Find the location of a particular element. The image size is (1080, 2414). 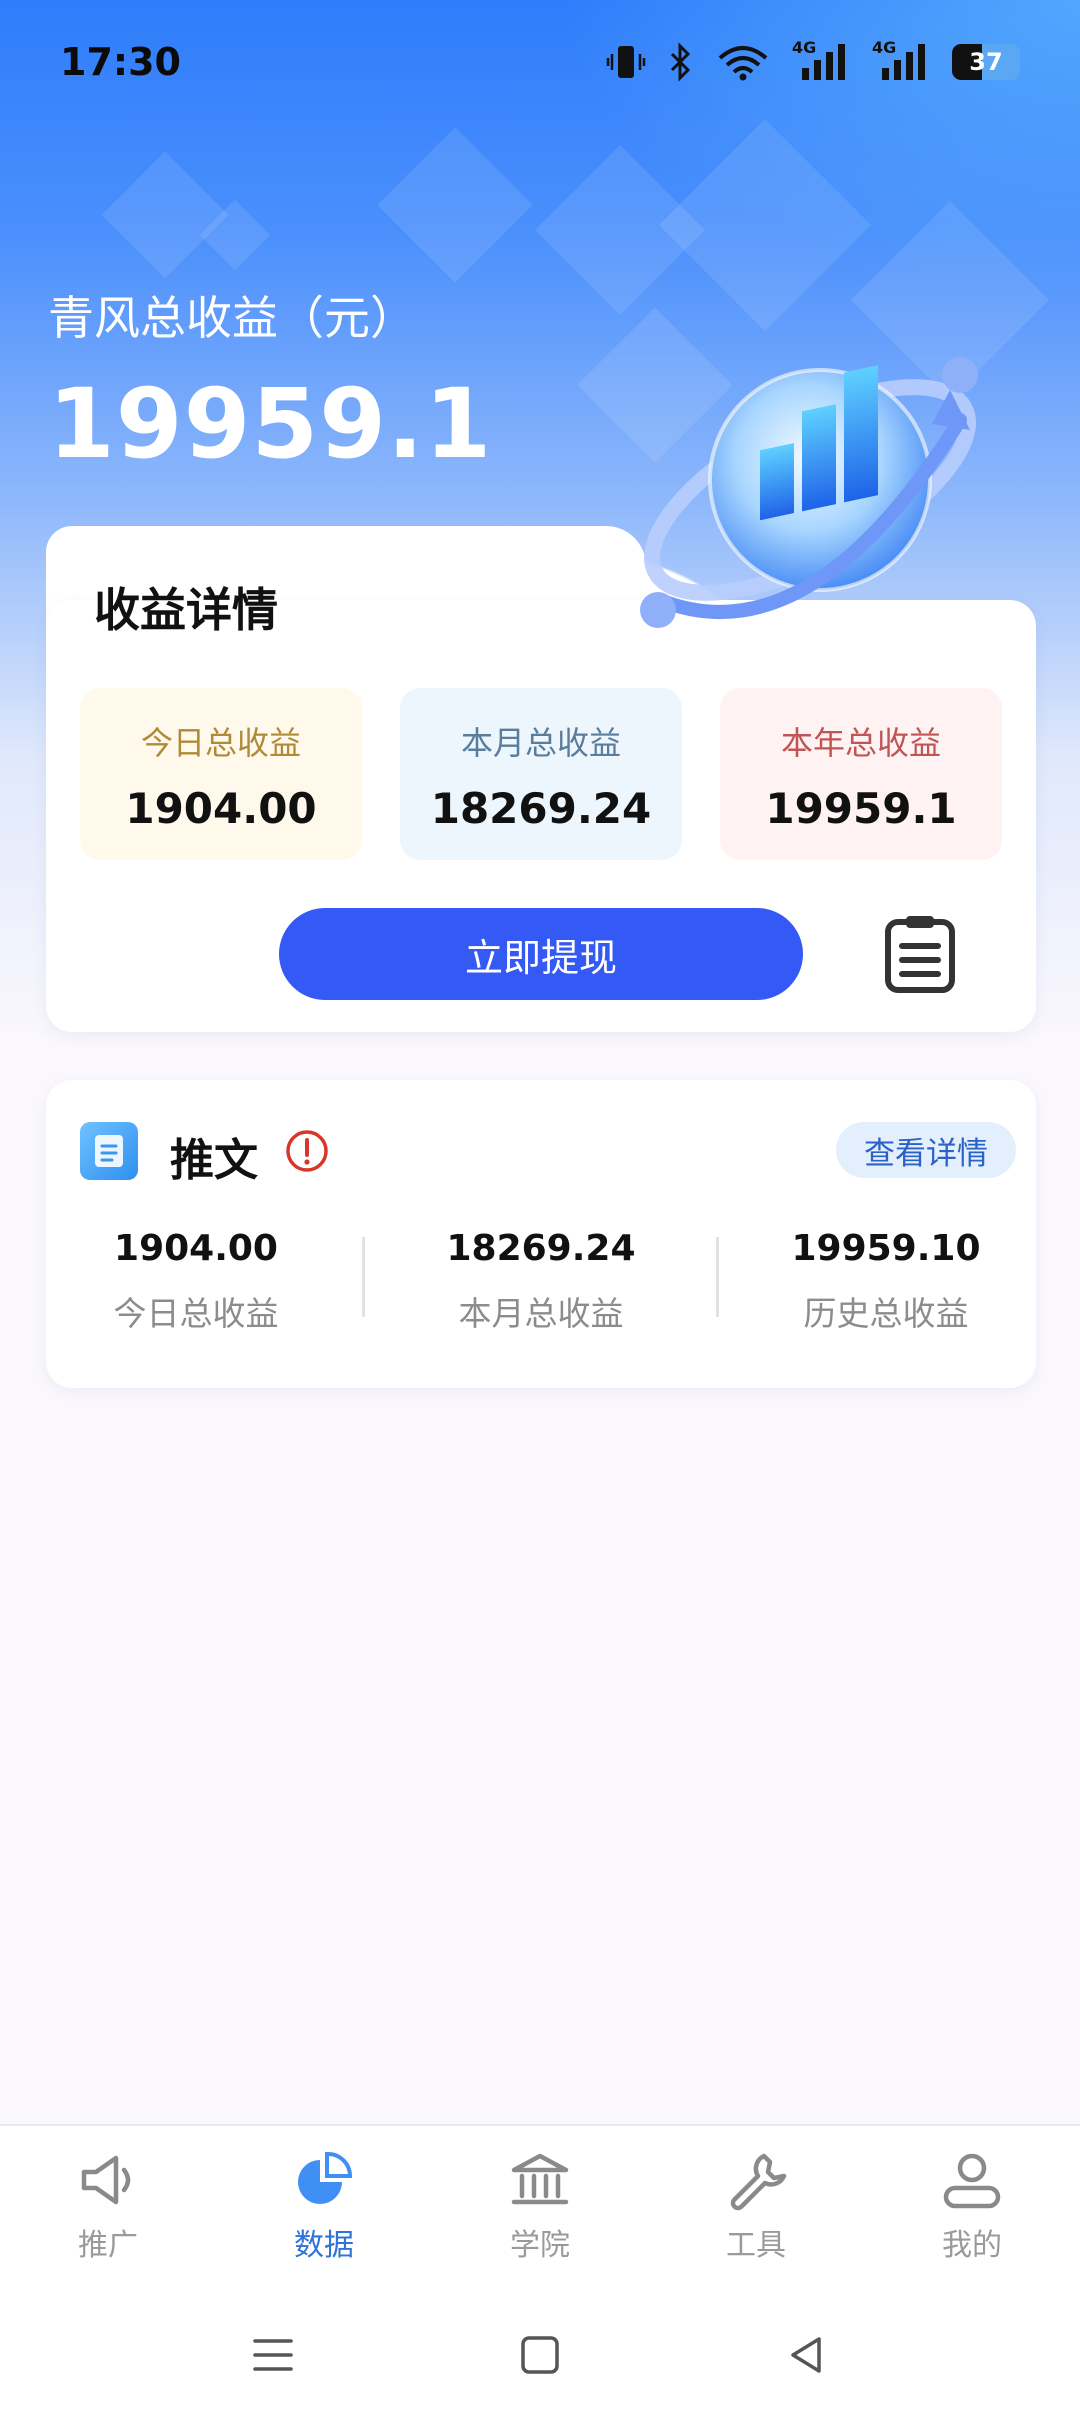

month-earnings-value: 18269.24 is located at coordinates (541, 808).